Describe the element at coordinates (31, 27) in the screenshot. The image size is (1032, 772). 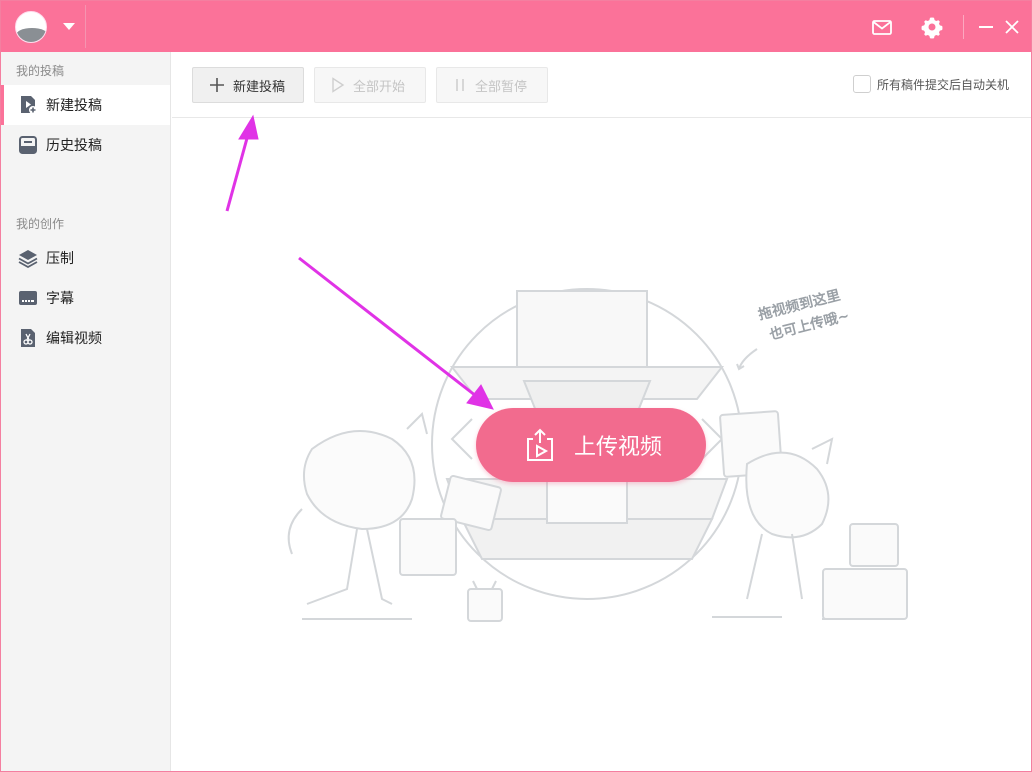
I see `avatar` at that location.